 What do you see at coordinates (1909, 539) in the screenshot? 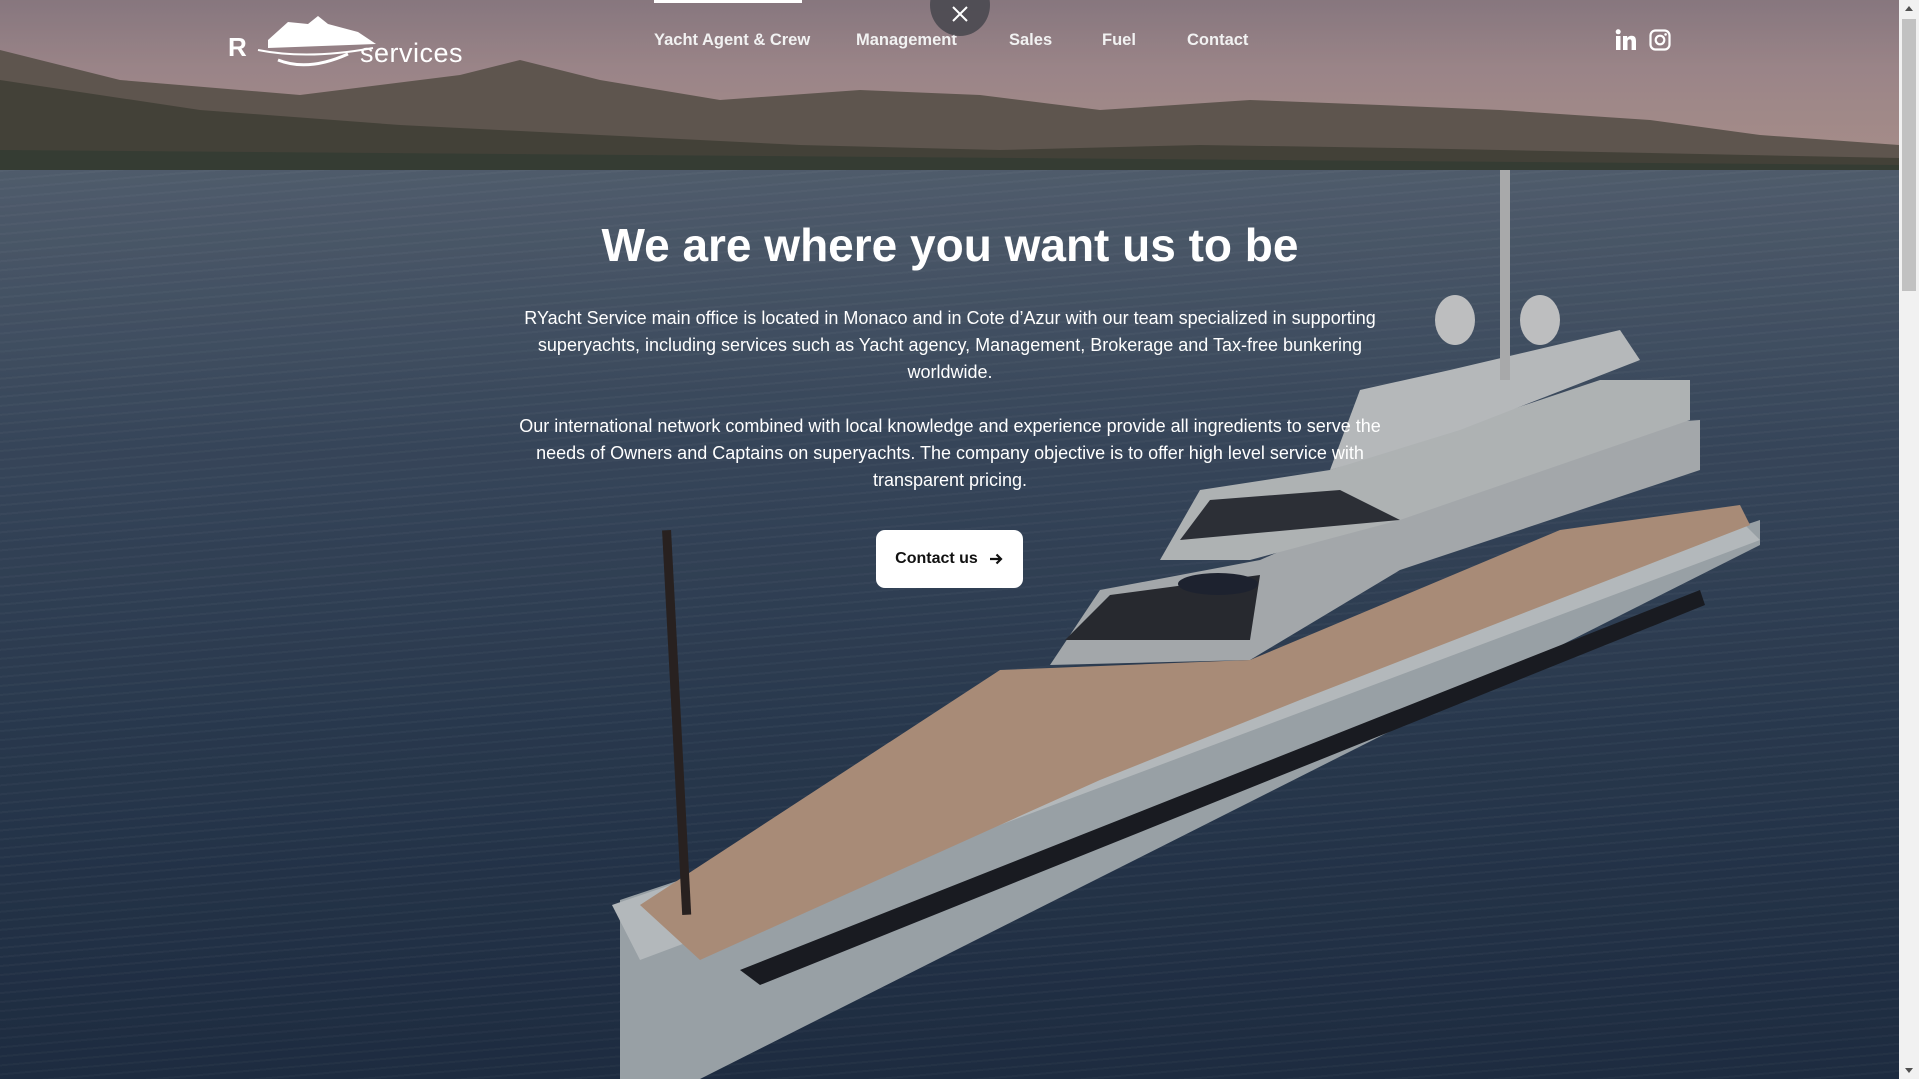
I see `vertical-scrollbar` at bounding box center [1909, 539].